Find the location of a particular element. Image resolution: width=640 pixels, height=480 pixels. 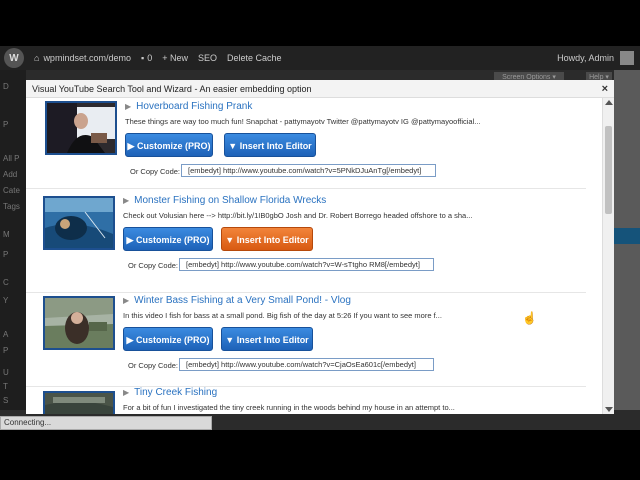

publish-button-edge is located at coordinates (627, 236).